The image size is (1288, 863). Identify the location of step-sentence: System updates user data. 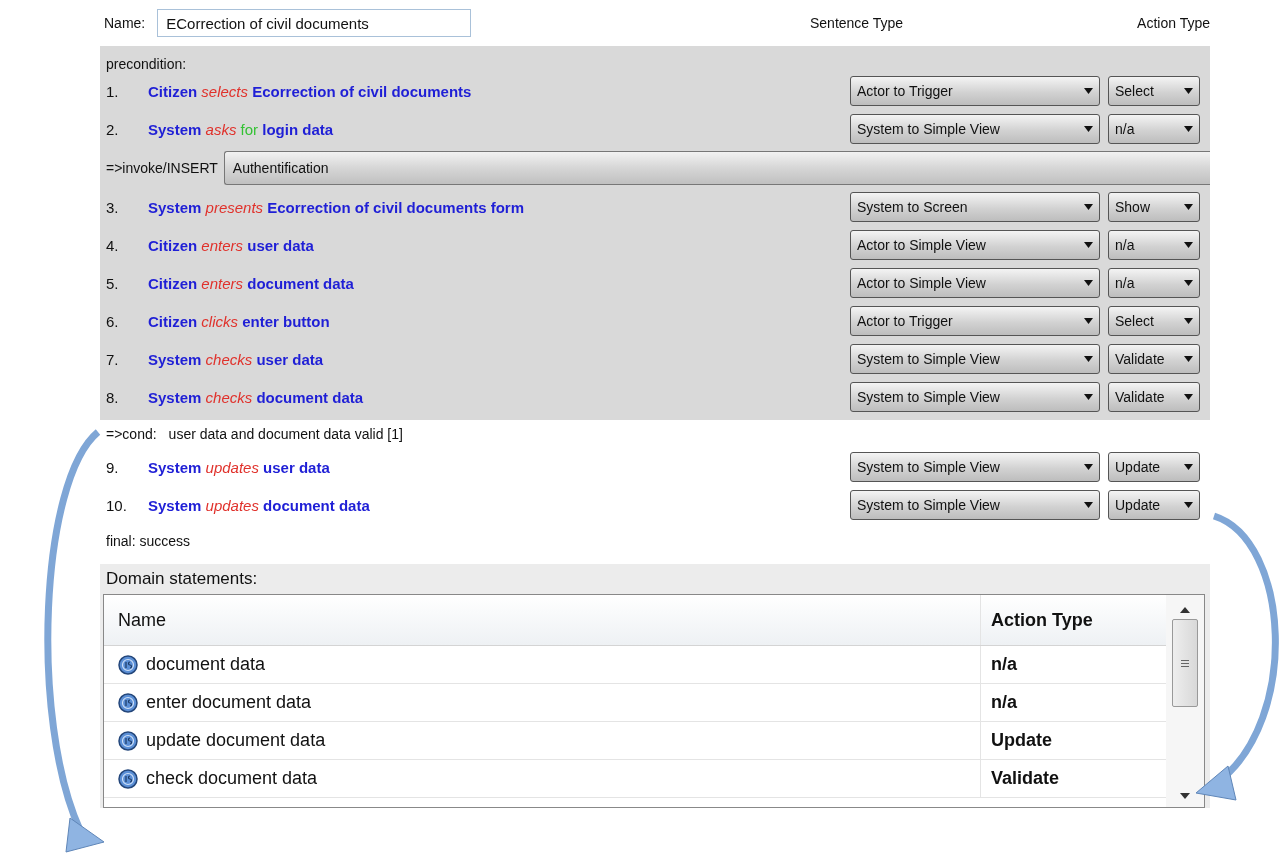
(239, 467).